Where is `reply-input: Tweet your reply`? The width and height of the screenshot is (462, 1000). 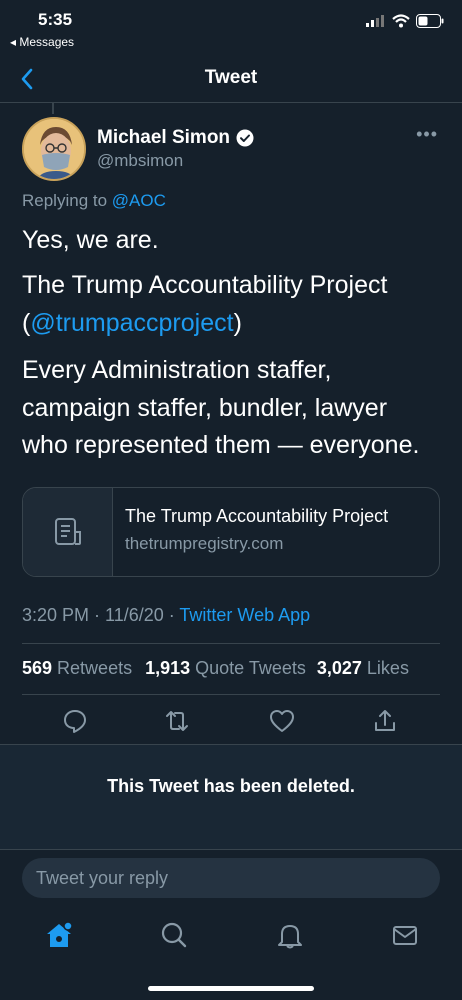 reply-input: Tweet your reply is located at coordinates (231, 878).